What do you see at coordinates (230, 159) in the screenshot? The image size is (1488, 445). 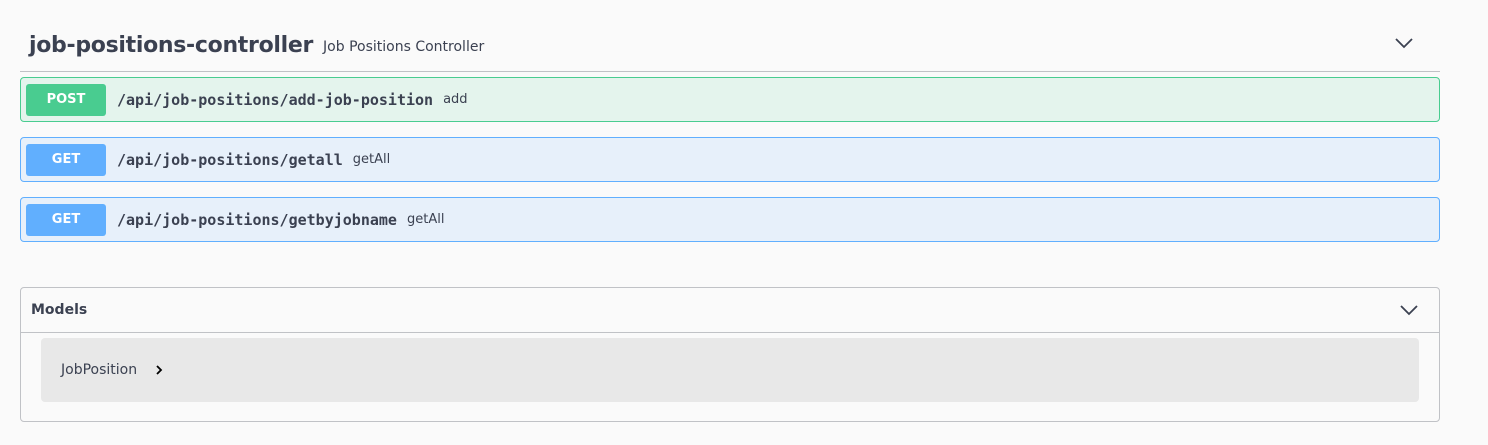 I see `operation-path: /api/job-positions/getall` at bounding box center [230, 159].